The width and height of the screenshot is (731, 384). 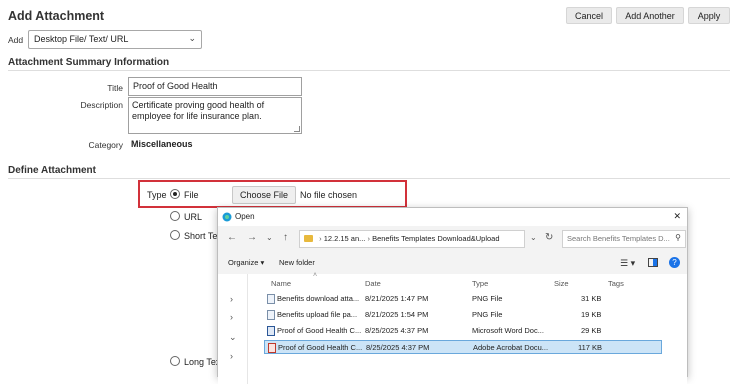 I want to click on description-label: Description, so click(x=101, y=105).